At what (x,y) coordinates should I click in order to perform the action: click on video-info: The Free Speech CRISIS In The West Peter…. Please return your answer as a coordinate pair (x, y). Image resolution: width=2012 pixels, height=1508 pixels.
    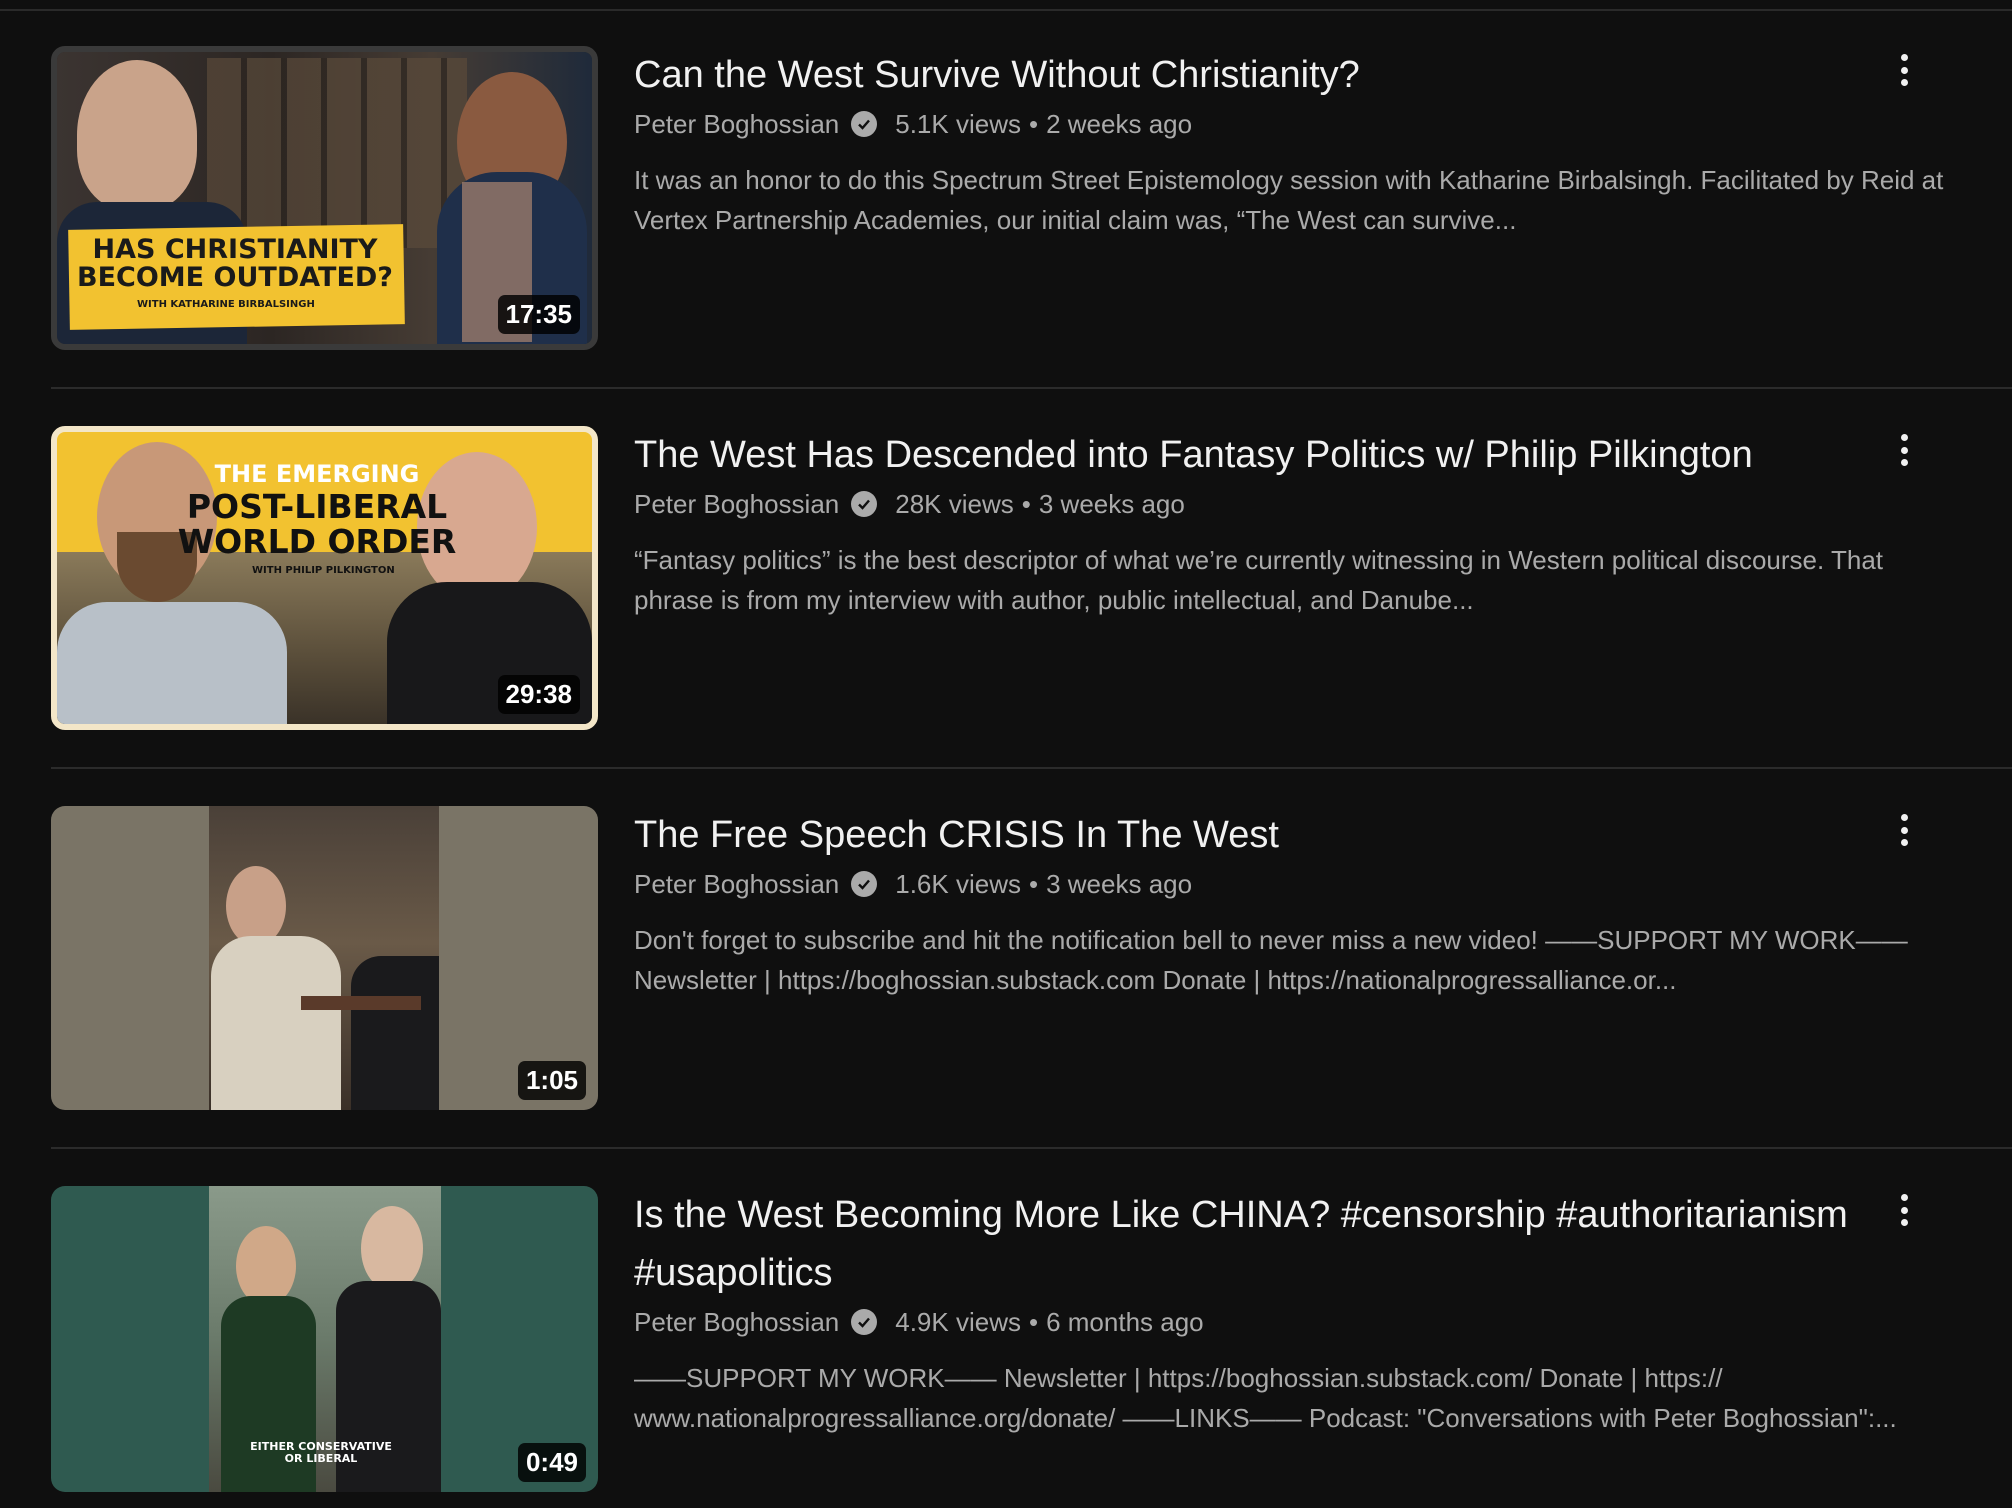
    Looking at the image, I should click on (1314, 903).